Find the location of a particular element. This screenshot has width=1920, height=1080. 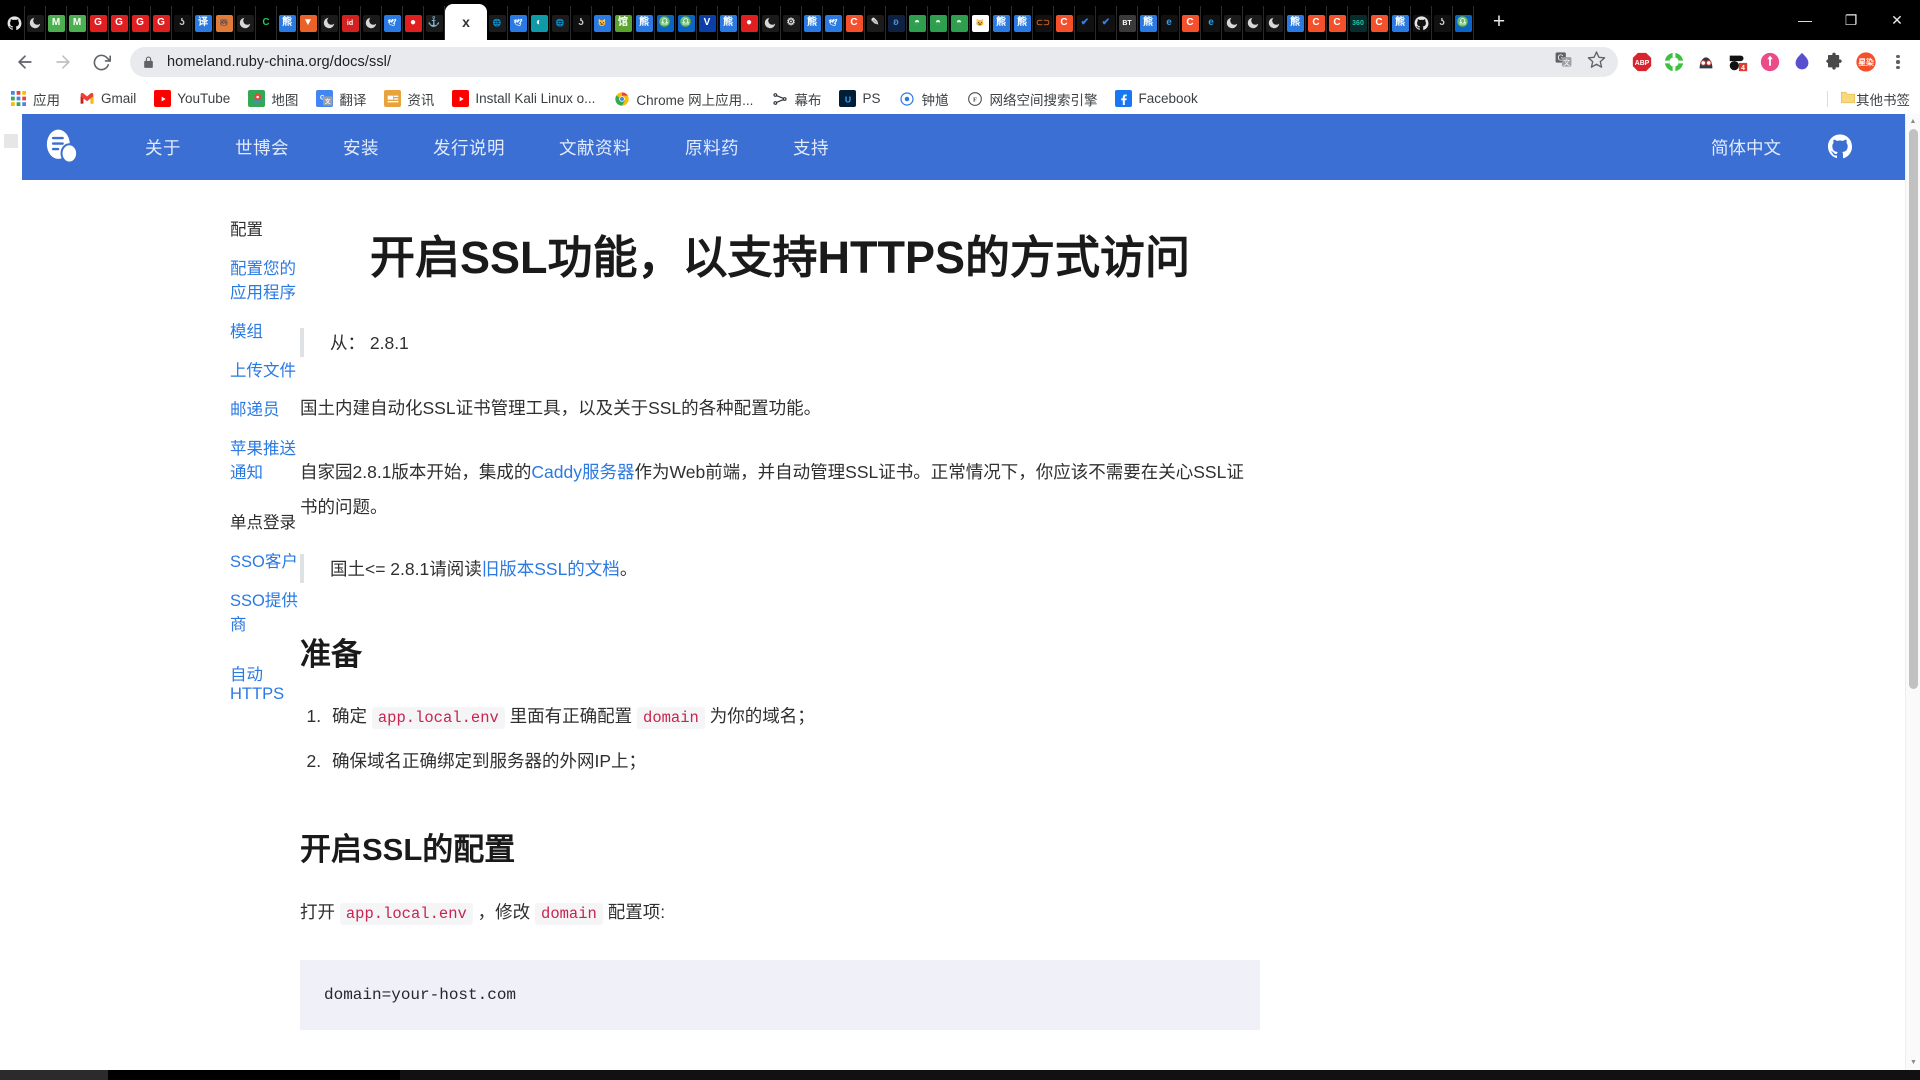

scrollbar-thumb is located at coordinates (1913, 409).